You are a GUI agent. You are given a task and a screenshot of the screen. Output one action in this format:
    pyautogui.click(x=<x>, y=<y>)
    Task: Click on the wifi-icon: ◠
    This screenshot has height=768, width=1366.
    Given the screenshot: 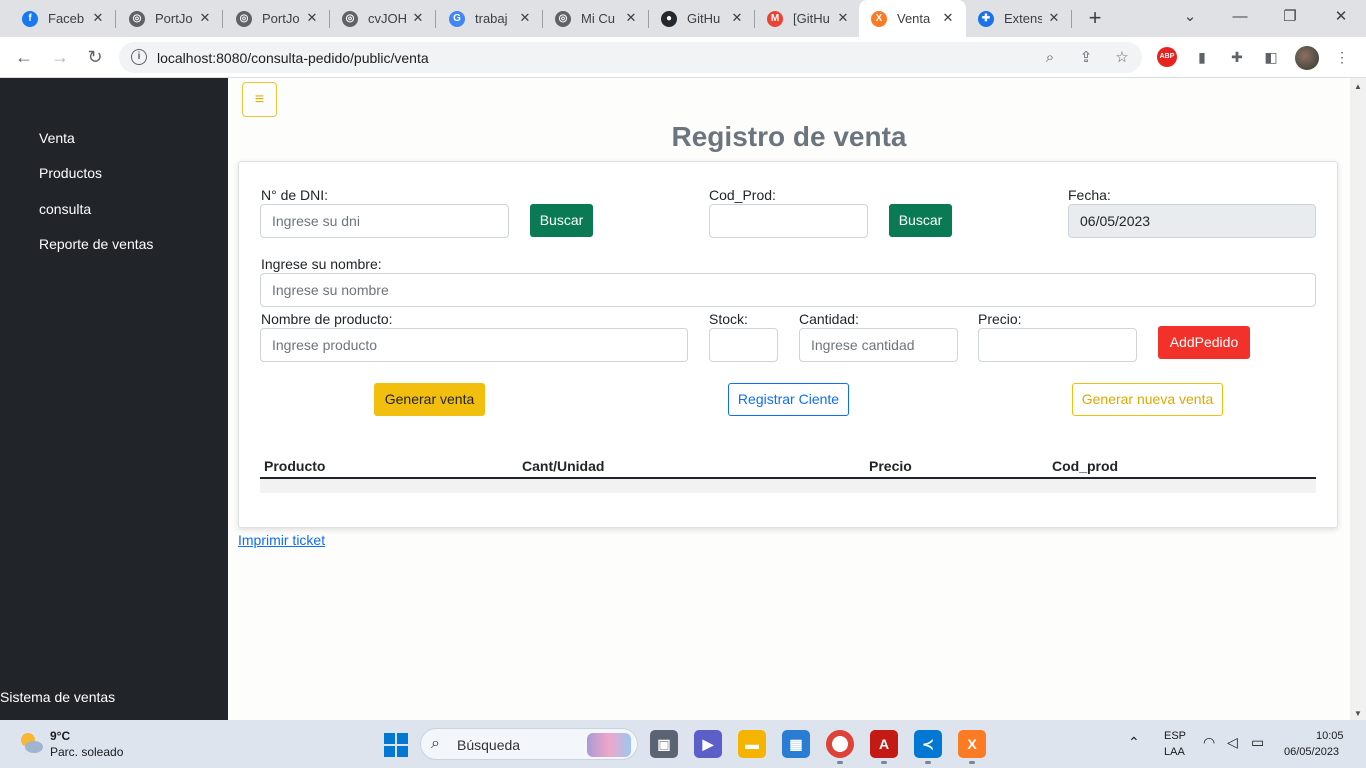 What is the action you would take?
    pyautogui.click(x=1209, y=742)
    